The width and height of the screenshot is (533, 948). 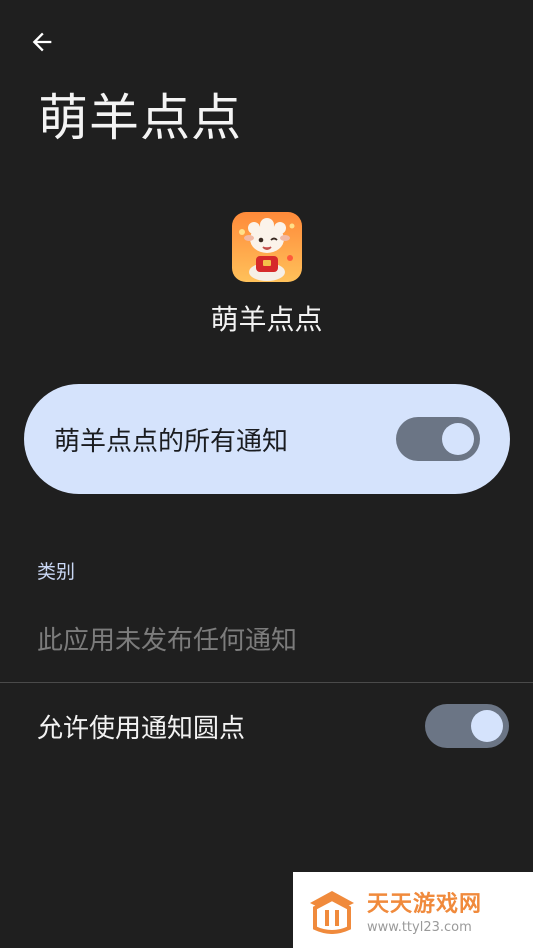 I want to click on notification-dots-switch, so click(x=467, y=726).